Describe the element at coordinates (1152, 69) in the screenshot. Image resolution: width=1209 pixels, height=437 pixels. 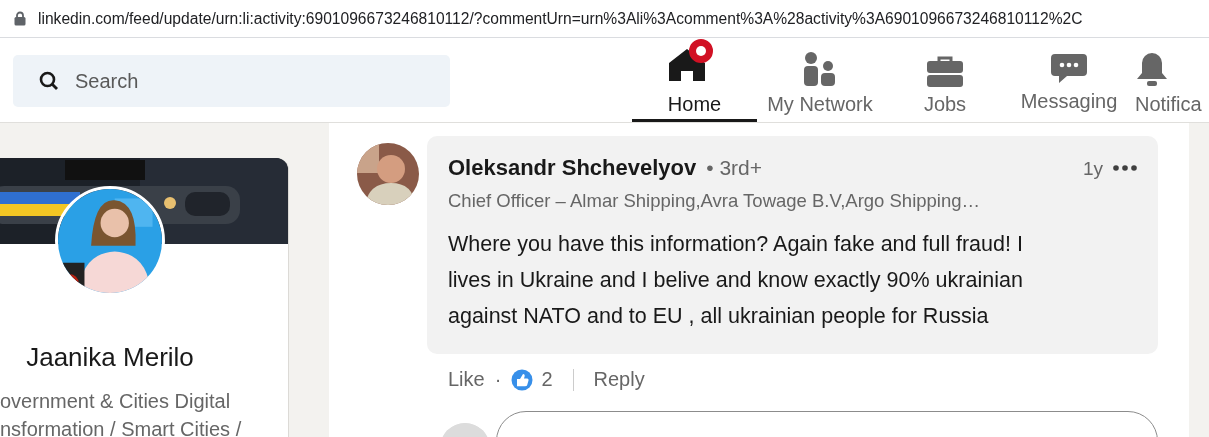
I see `bell-icon` at that location.